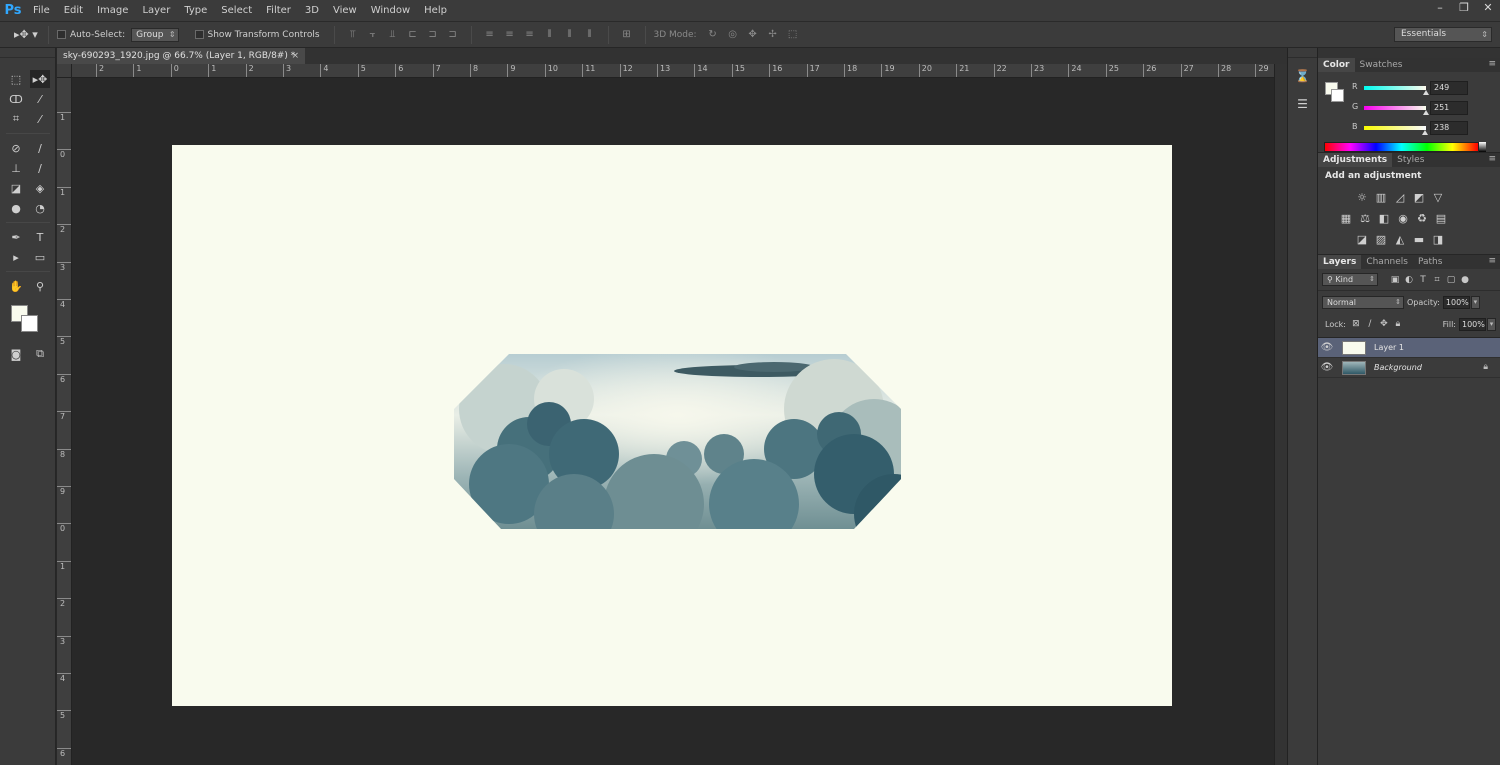  What do you see at coordinates (29, 323) in the screenshot?
I see `background-color-swatch` at bounding box center [29, 323].